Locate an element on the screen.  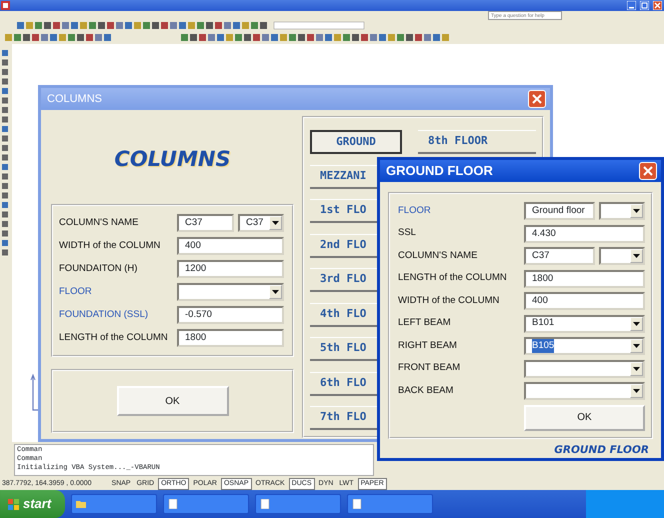
ok-button: OK is located at coordinates (584, 417).